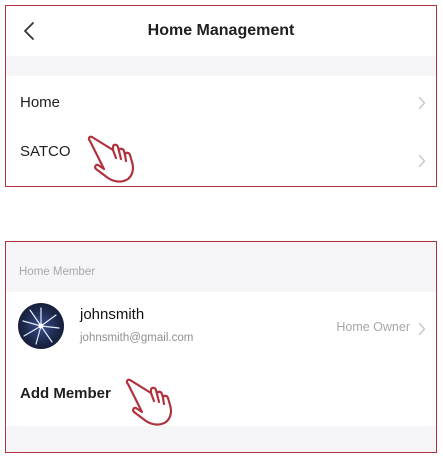 The image size is (443, 457). Describe the element at coordinates (57, 272) in the screenshot. I see `section-title: Home Member` at that location.